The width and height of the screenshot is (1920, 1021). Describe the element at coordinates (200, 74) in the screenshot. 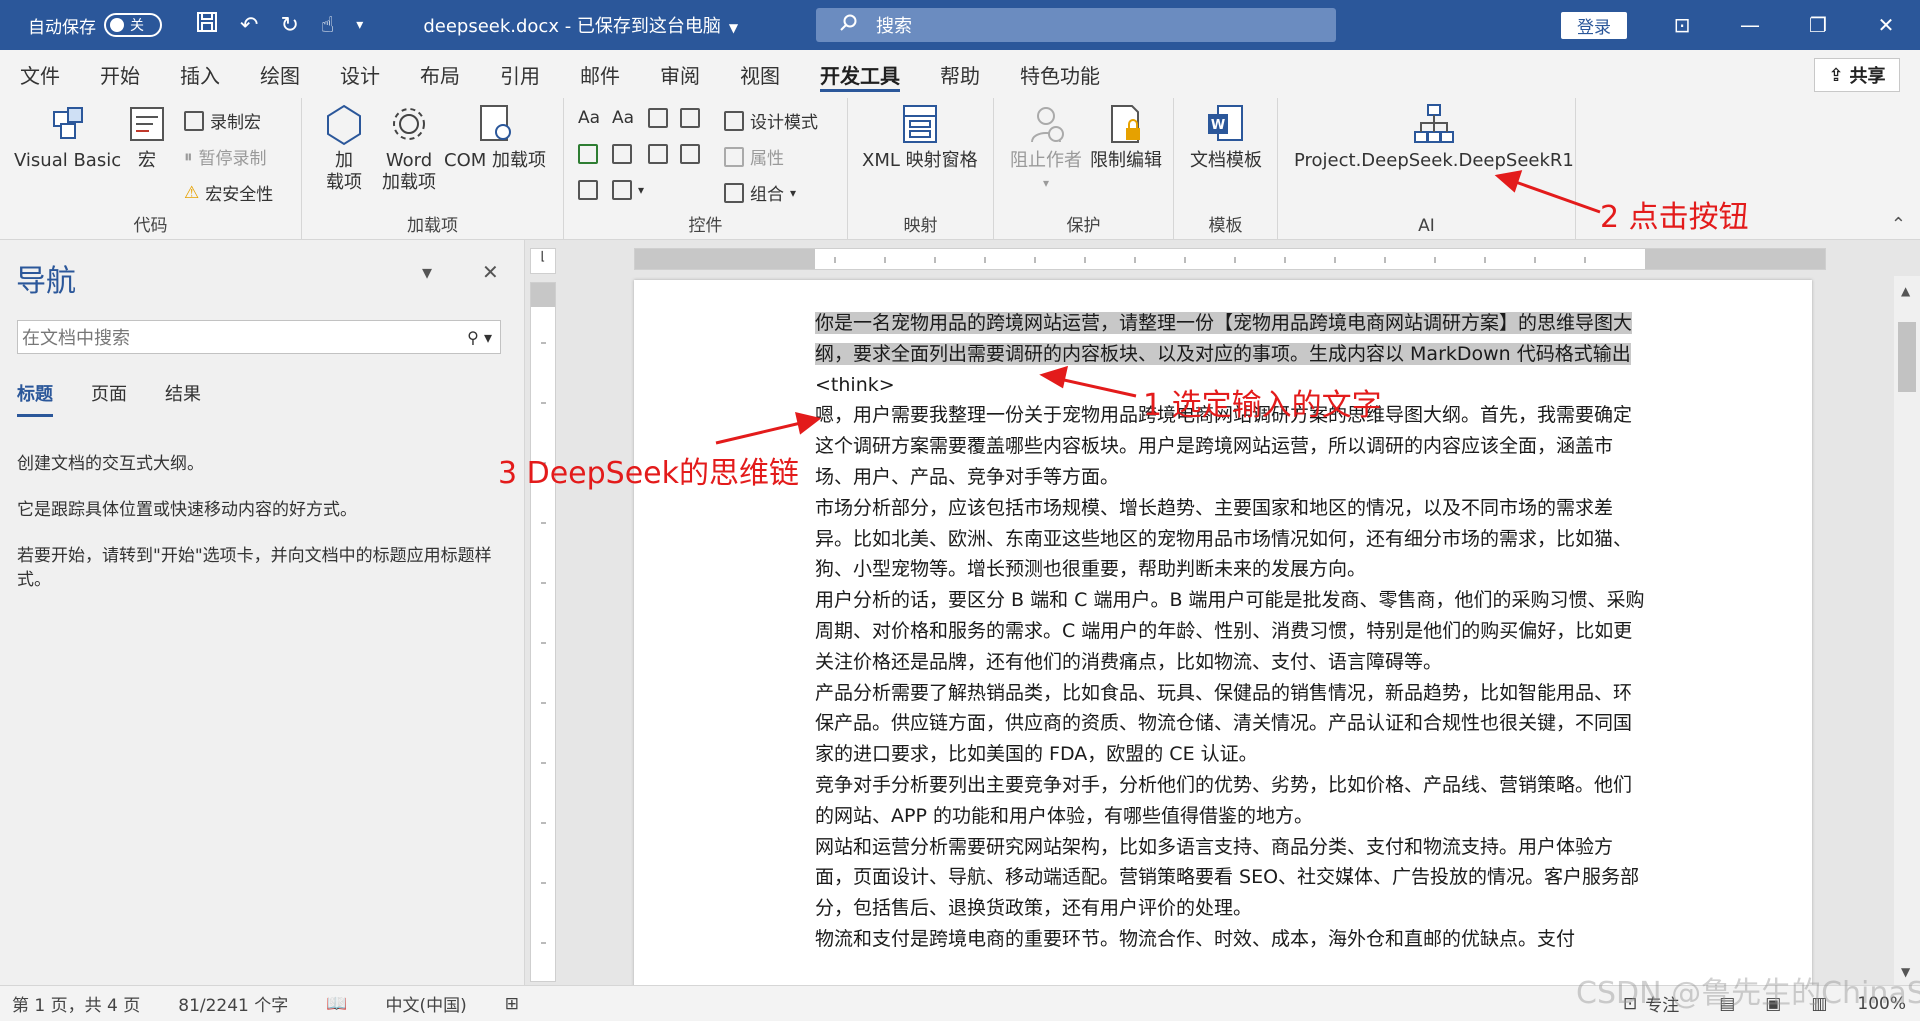

I see `tab-insert: 插入` at that location.